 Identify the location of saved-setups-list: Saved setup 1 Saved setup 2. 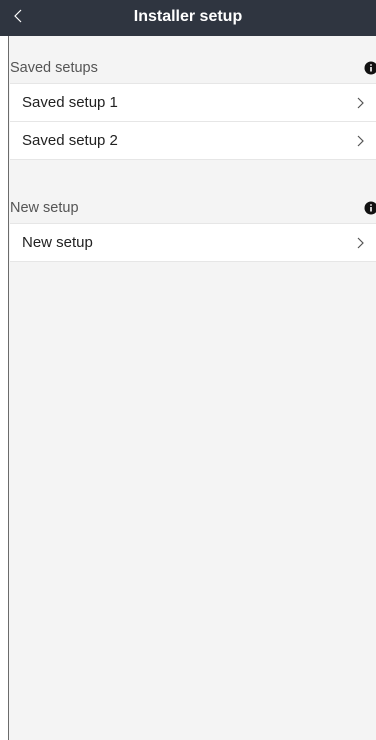
(193, 121).